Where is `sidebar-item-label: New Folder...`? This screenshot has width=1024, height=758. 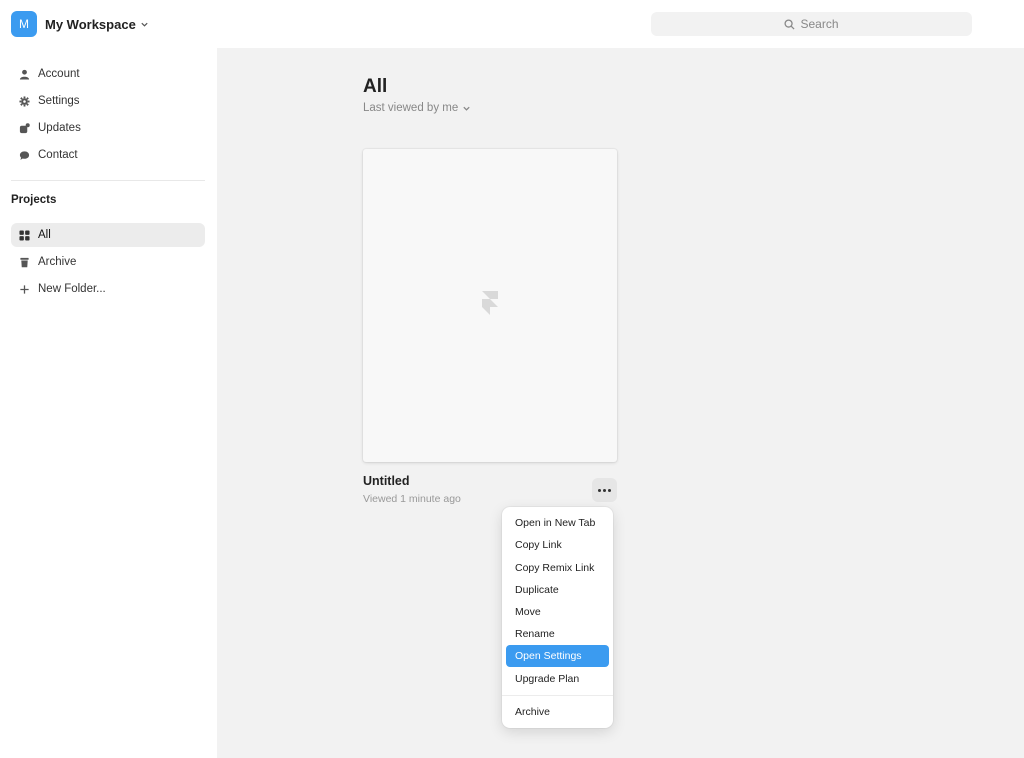
sidebar-item-label: New Folder... is located at coordinates (72, 289).